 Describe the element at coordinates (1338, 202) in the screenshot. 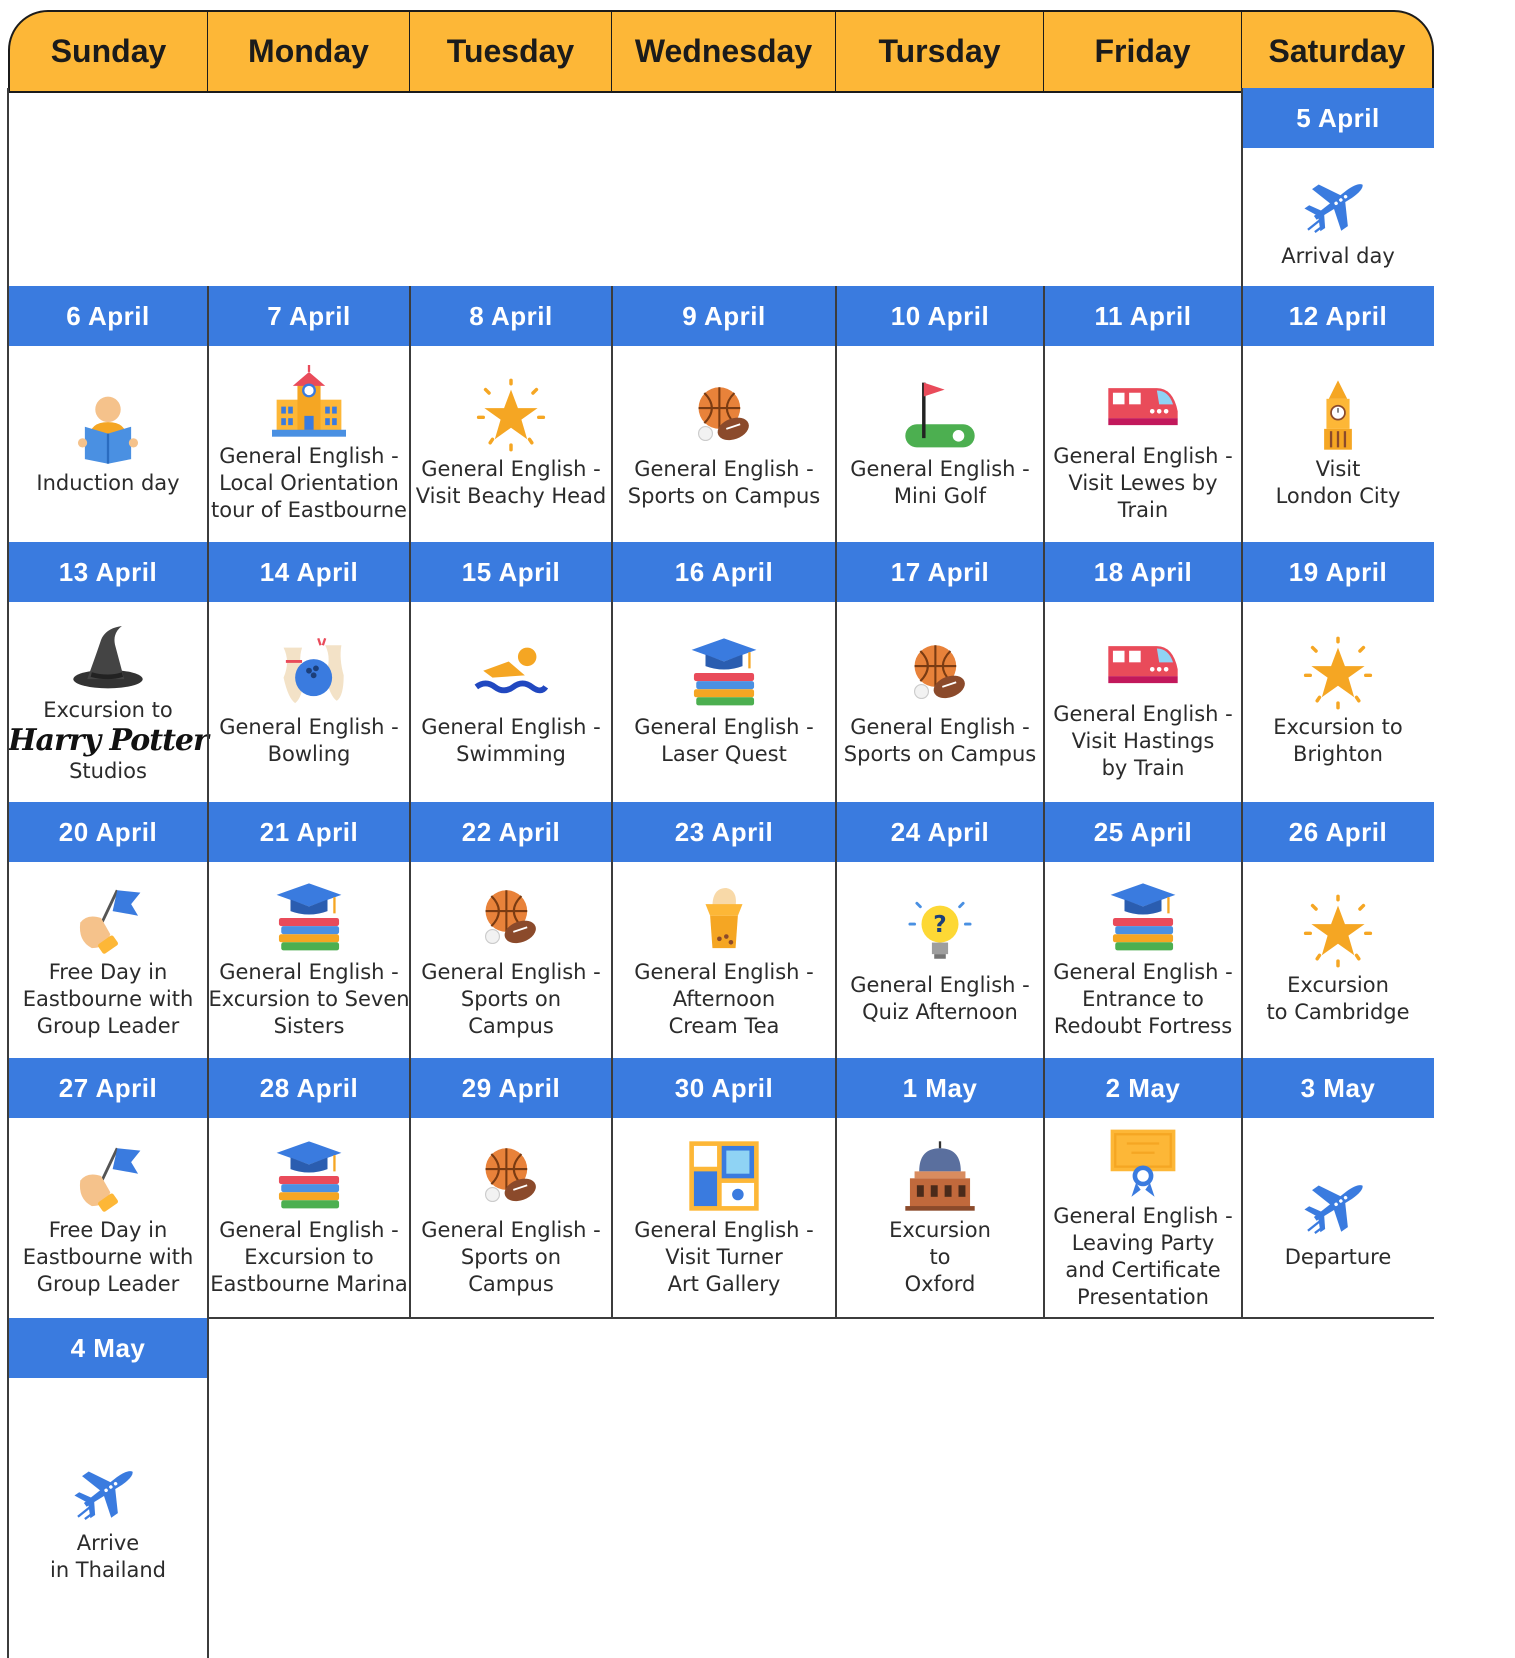

I see `airplane-icon` at that location.